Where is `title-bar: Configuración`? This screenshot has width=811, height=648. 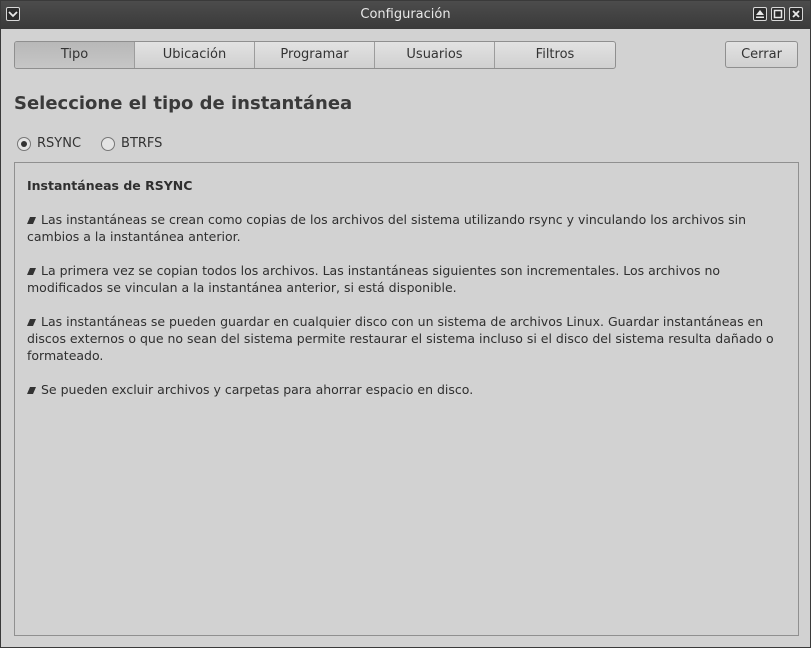 title-bar: Configuración is located at coordinates (405, 15).